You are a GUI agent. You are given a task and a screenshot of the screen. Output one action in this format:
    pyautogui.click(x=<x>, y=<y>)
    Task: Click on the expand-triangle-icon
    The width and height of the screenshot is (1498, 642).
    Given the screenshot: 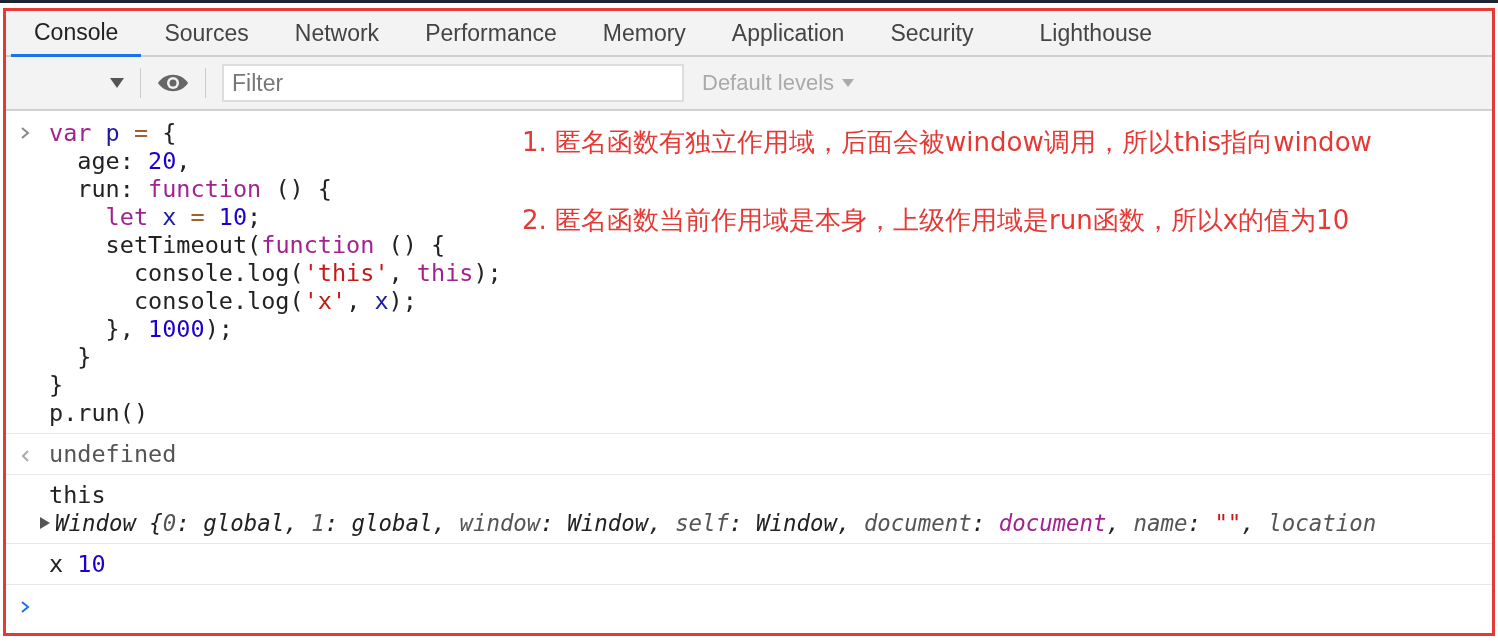 What is the action you would take?
    pyautogui.click(x=45, y=523)
    